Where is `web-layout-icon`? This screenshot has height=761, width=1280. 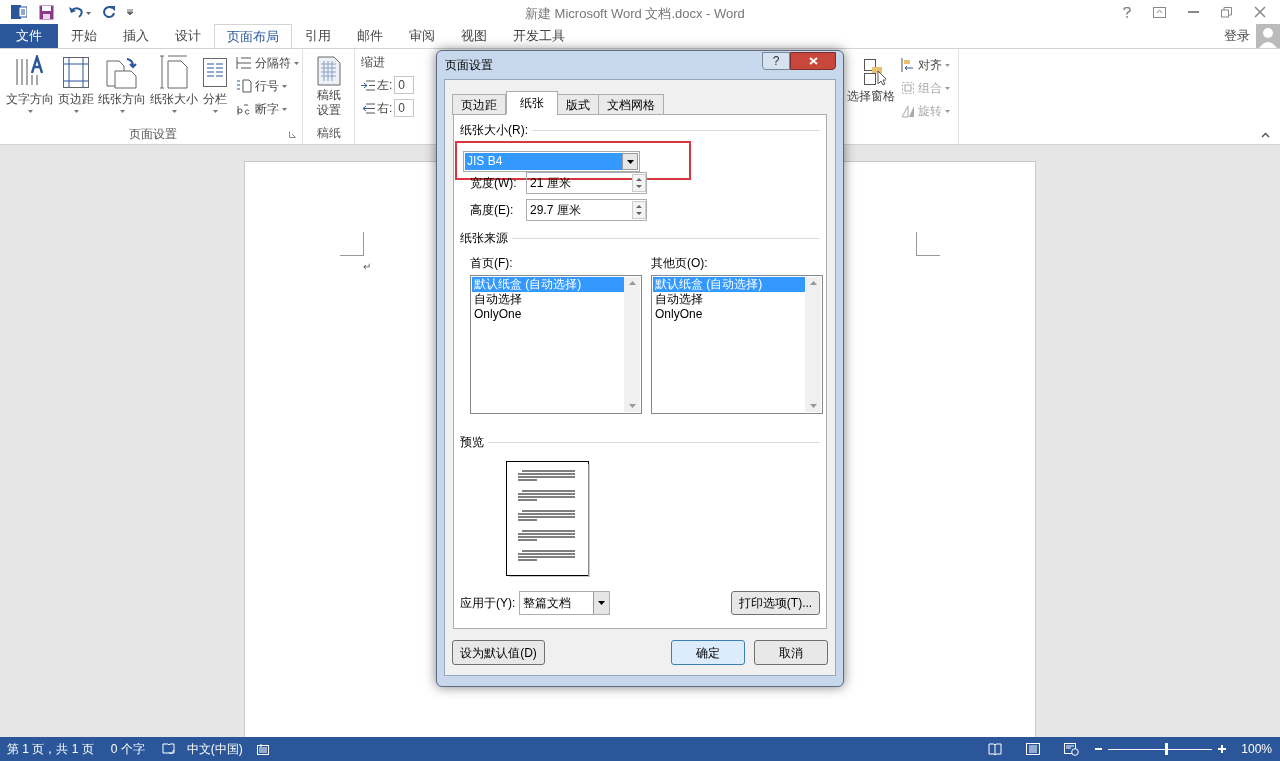
web-layout-icon is located at coordinates (1072, 749).